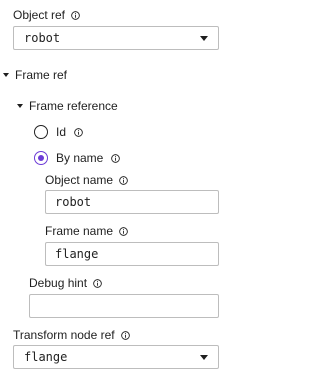 This screenshot has width=320, height=385. What do you see at coordinates (86, 231) in the screenshot?
I see `frame-name-label: Frame name` at bounding box center [86, 231].